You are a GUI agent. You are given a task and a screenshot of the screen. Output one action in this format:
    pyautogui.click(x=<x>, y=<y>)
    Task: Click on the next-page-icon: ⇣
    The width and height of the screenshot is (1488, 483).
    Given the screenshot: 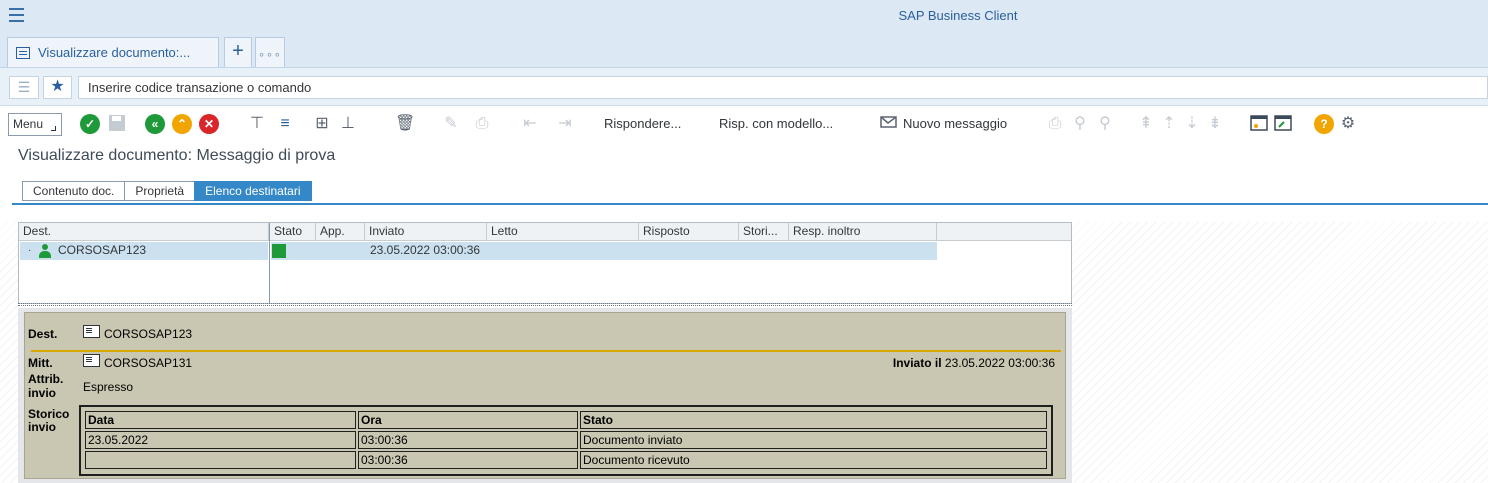 What is the action you would take?
    pyautogui.click(x=1192, y=124)
    